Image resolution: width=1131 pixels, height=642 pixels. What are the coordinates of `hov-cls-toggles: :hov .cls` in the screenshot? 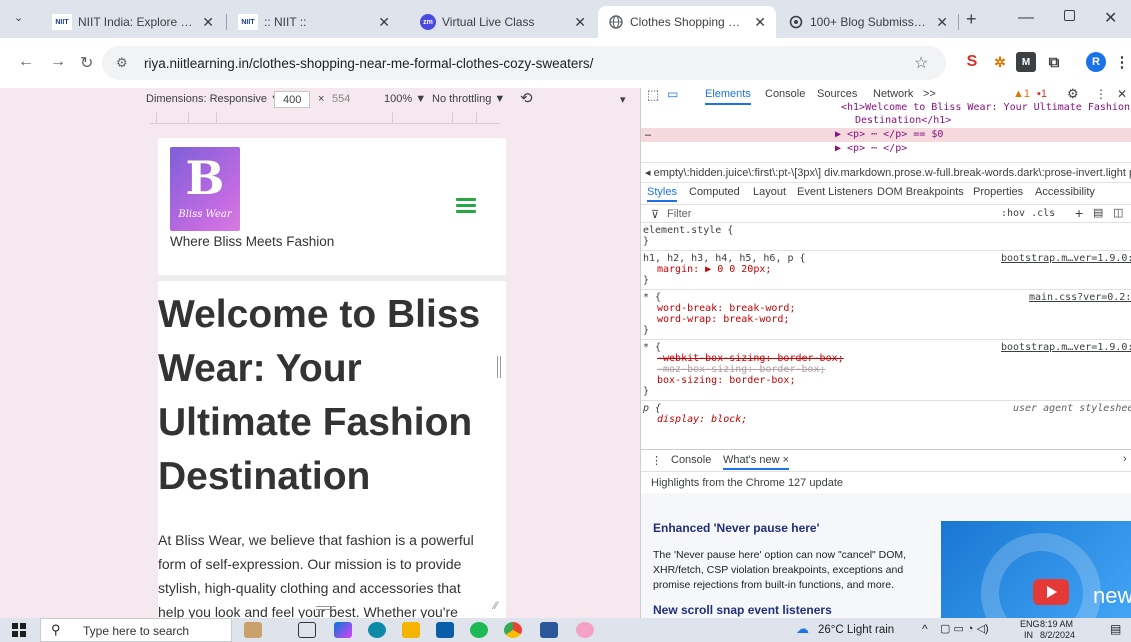 It's located at (1028, 213).